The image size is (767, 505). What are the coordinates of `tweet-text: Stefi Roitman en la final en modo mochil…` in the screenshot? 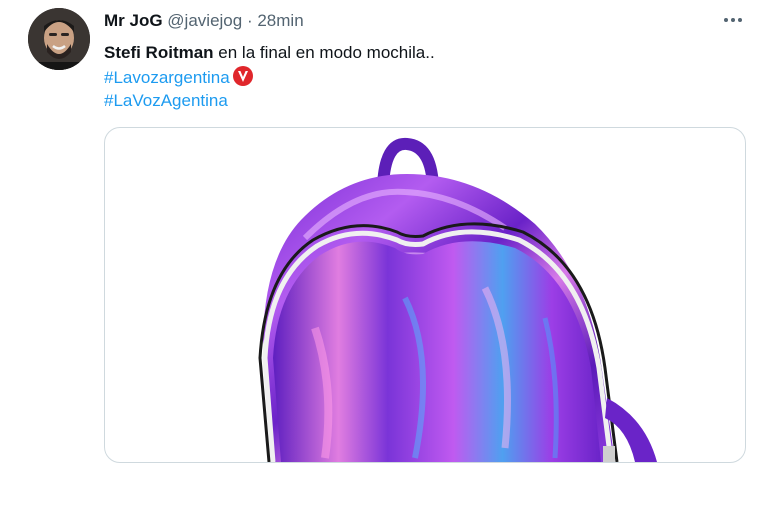 It's located at (269, 53).